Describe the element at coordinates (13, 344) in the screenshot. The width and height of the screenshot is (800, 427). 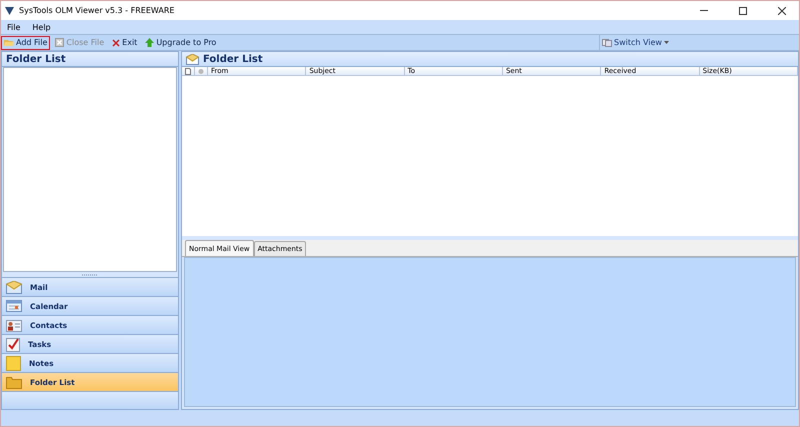
I see `clipboard-check-icon` at that location.